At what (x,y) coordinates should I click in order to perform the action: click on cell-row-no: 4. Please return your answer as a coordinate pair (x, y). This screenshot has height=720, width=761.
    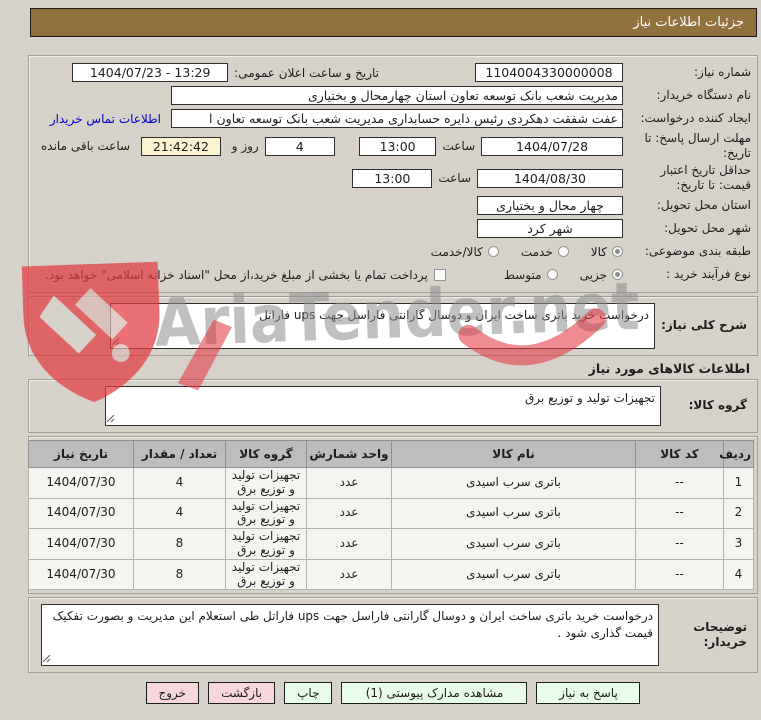
    Looking at the image, I should click on (738, 574).